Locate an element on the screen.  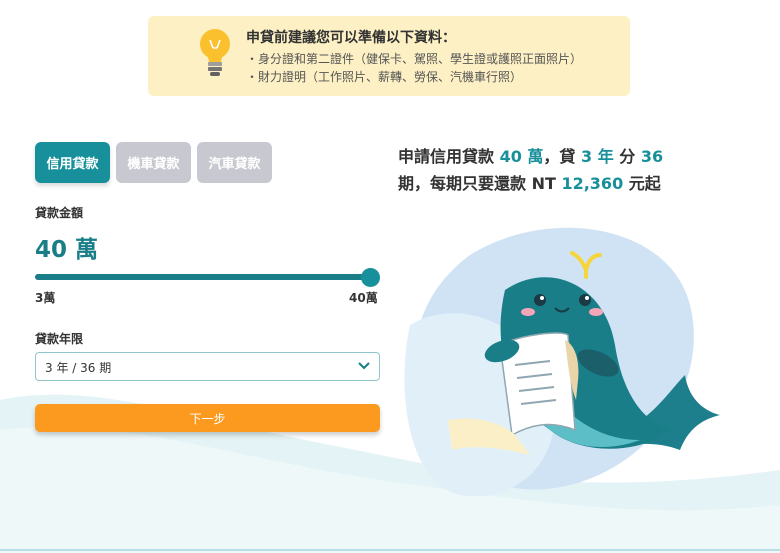
amount-slider-track is located at coordinates (203, 277).